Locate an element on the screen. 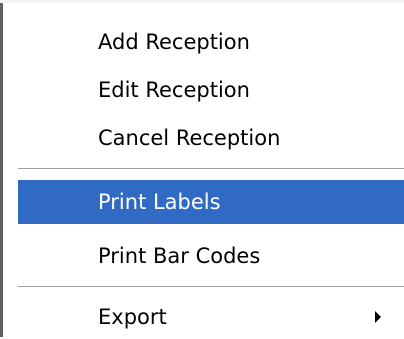 This screenshot has height=339, width=404. menu-item-label: Export is located at coordinates (132, 317).